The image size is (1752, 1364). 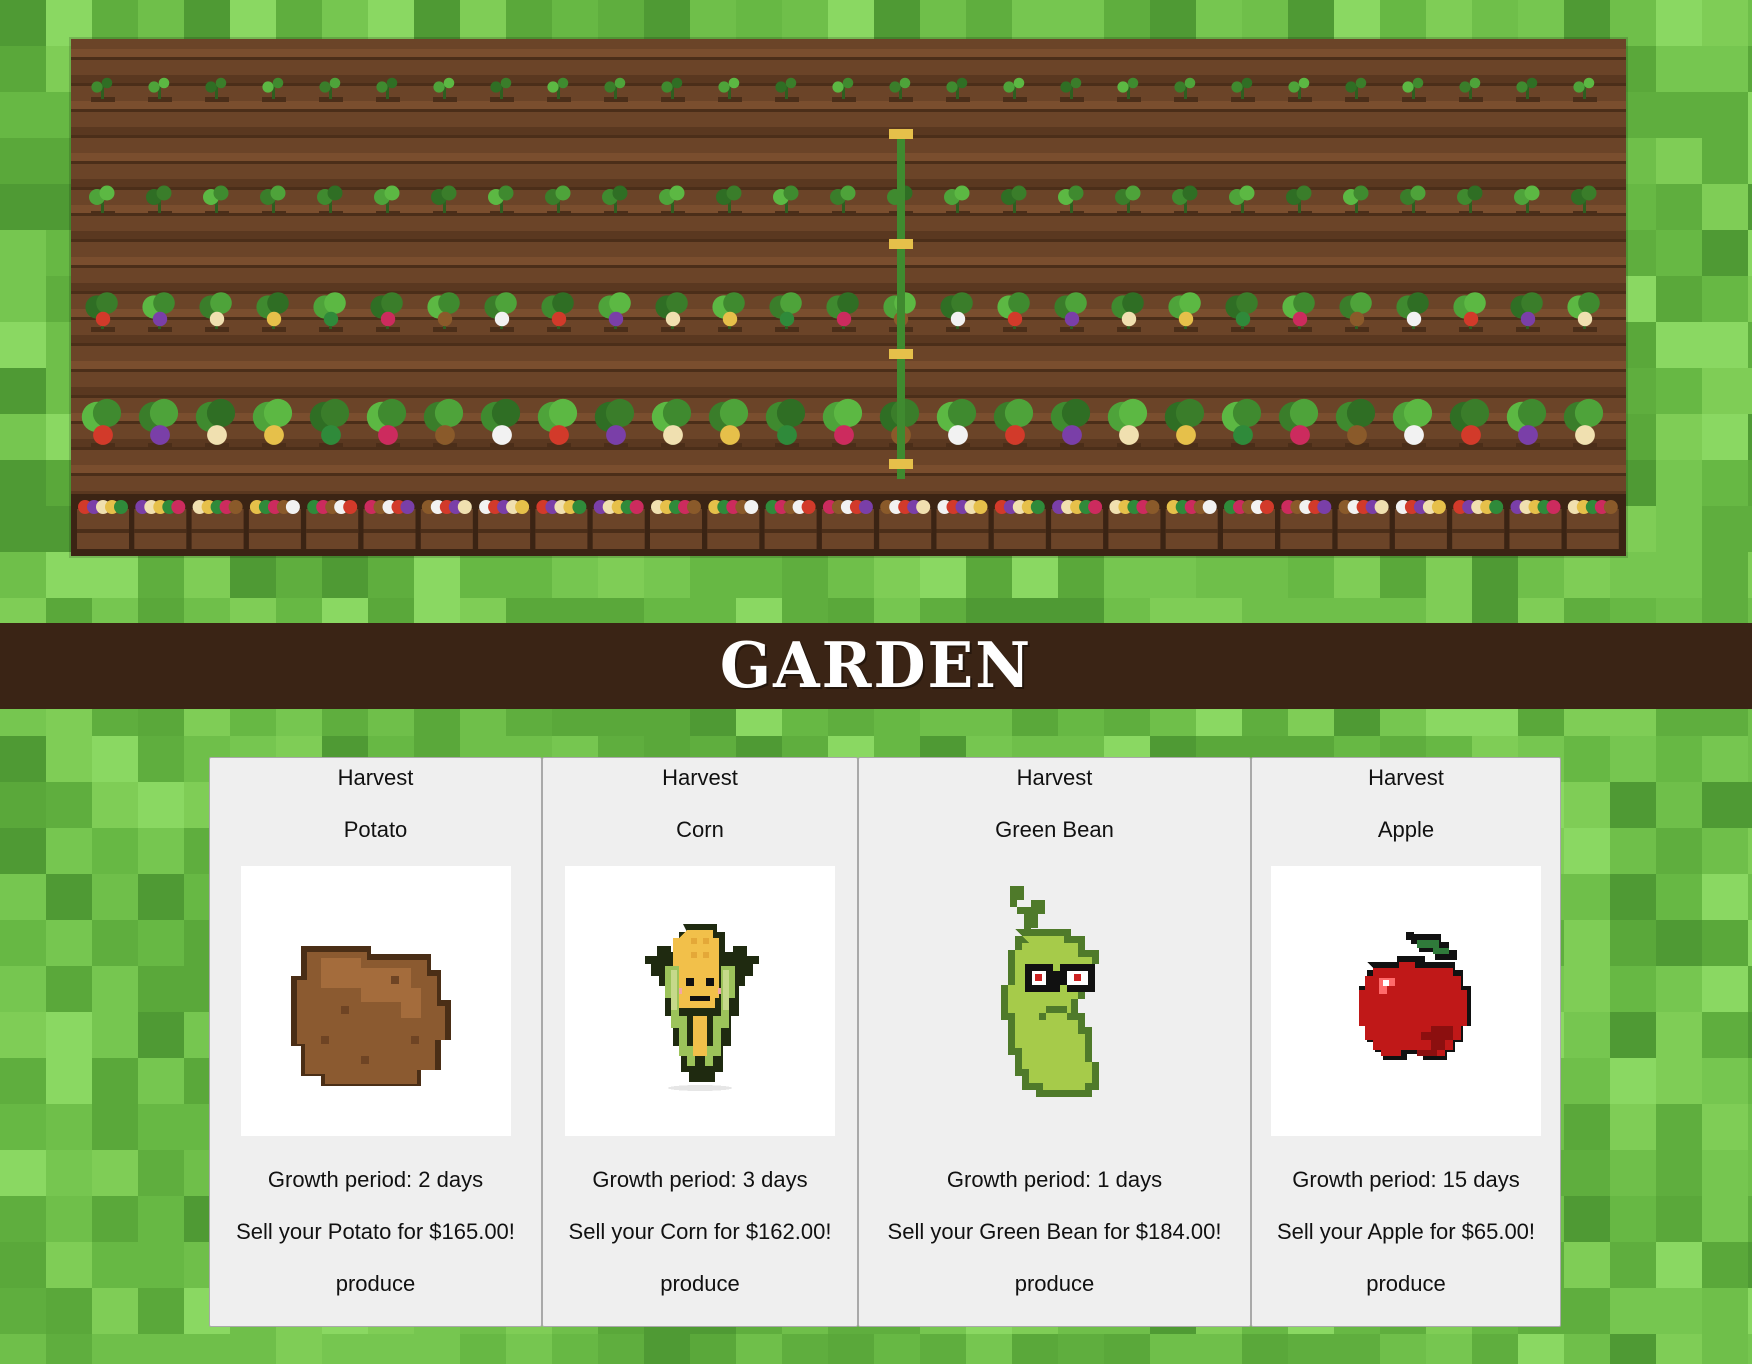 What do you see at coordinates (700, 829) in the screenshot?
I see `crop-name: Corn` at bounding box center [700, 829].